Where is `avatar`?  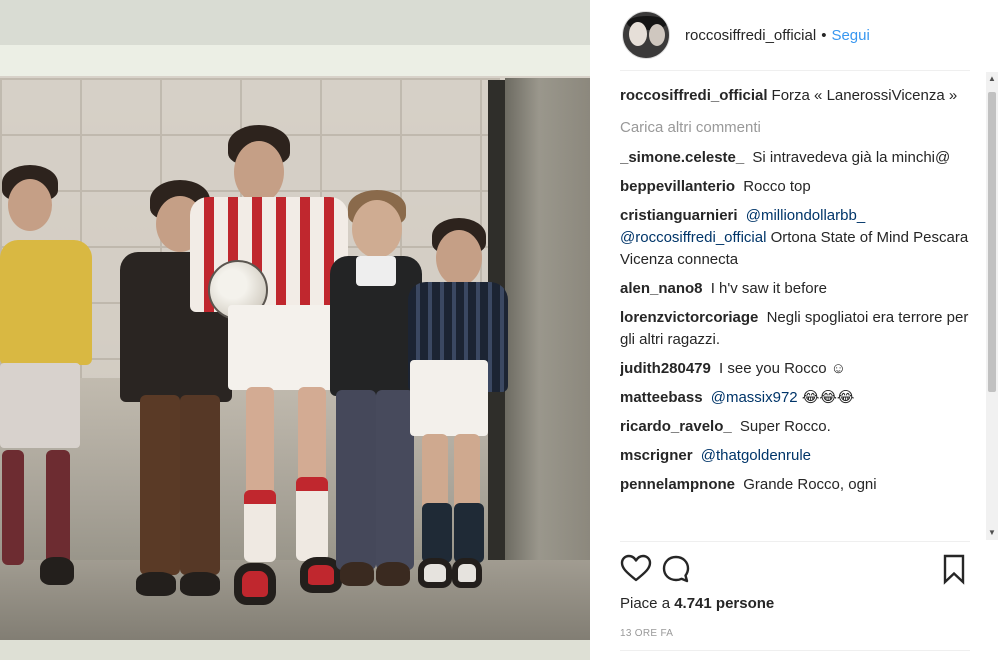
avatar is located at coordinates (646, 35).